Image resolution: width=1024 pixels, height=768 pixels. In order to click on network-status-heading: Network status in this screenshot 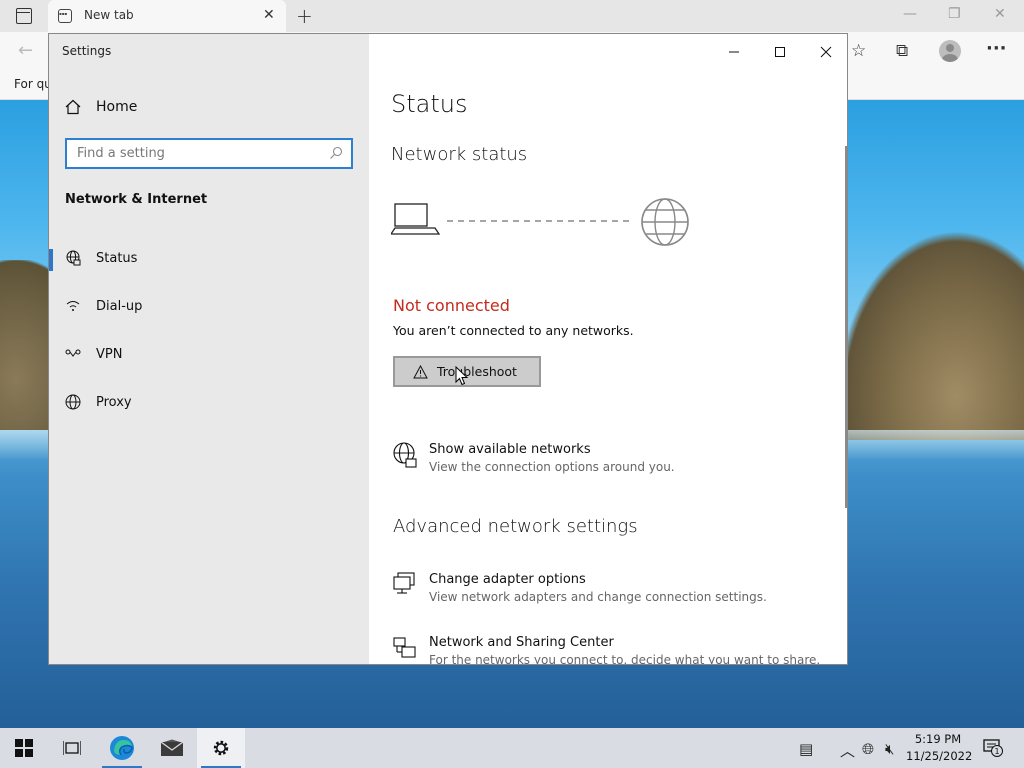, I will do `click(459, 154)`.